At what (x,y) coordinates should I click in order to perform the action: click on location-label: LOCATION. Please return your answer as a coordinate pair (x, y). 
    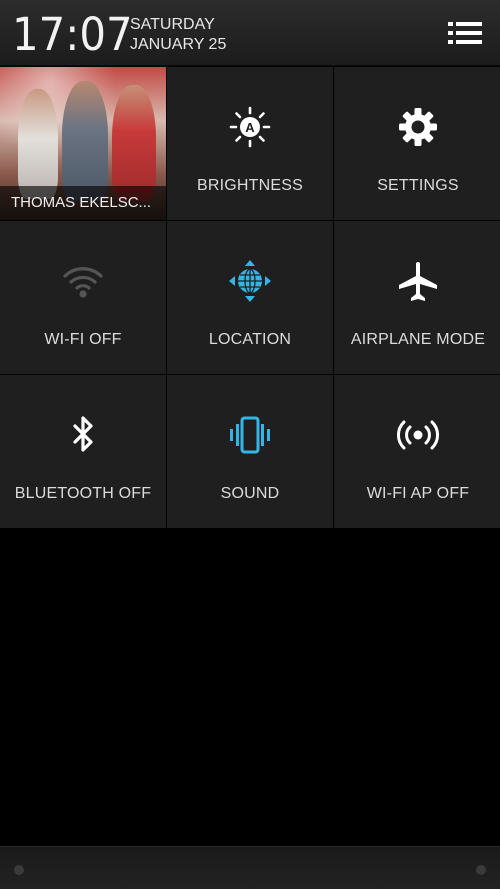
    Looking at the image, I should click on (250, 339).